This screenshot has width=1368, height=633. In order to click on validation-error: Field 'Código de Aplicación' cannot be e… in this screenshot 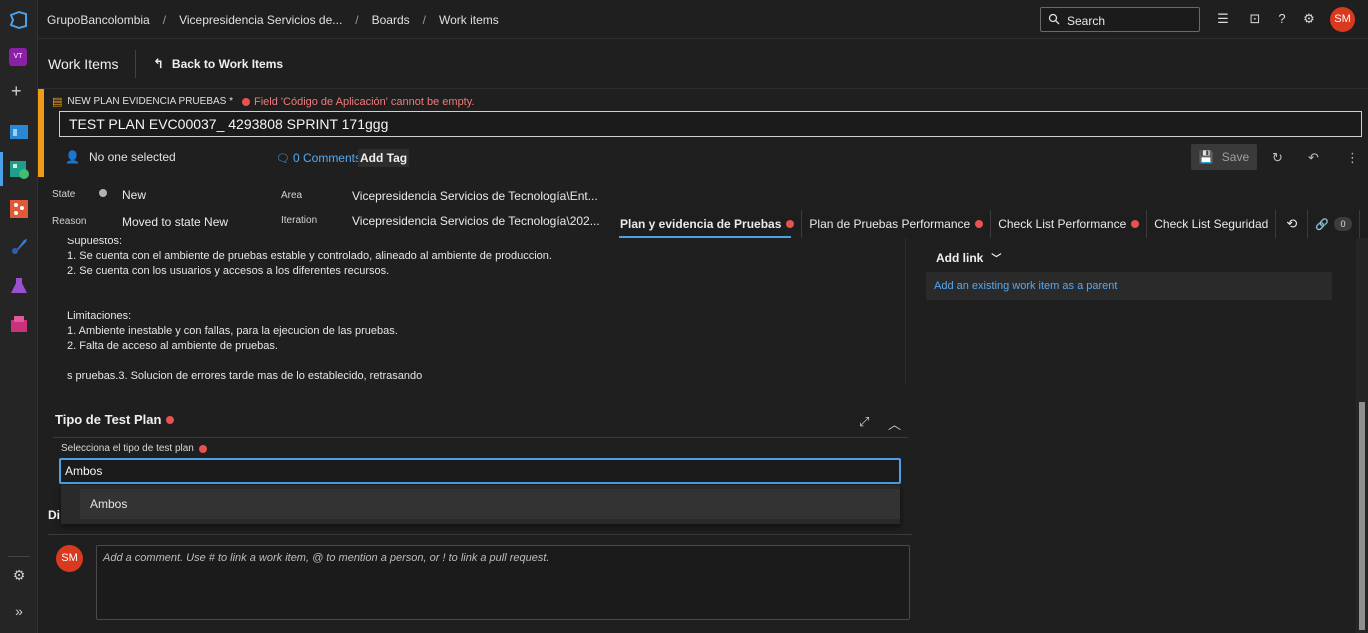, I will do `click(358, 102)`.